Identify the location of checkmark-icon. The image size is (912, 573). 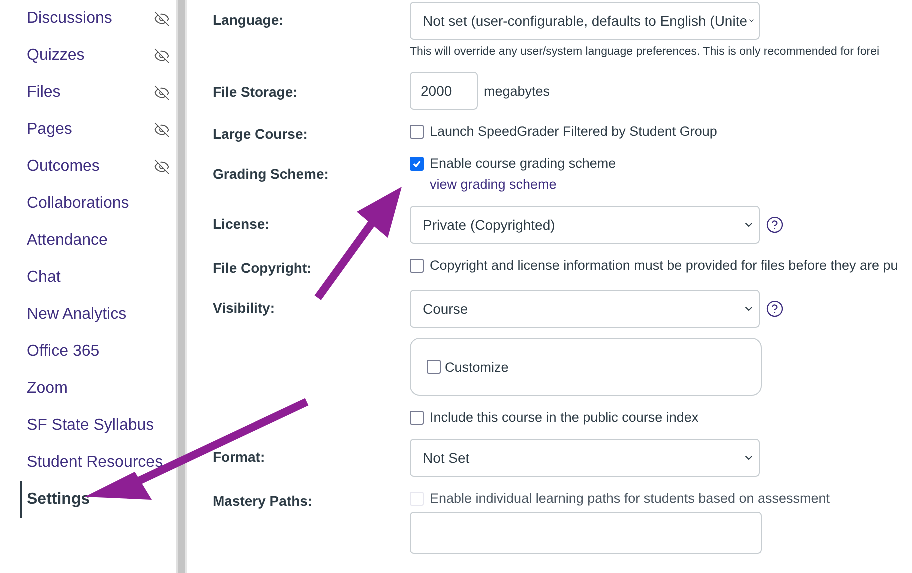
(417, 163).